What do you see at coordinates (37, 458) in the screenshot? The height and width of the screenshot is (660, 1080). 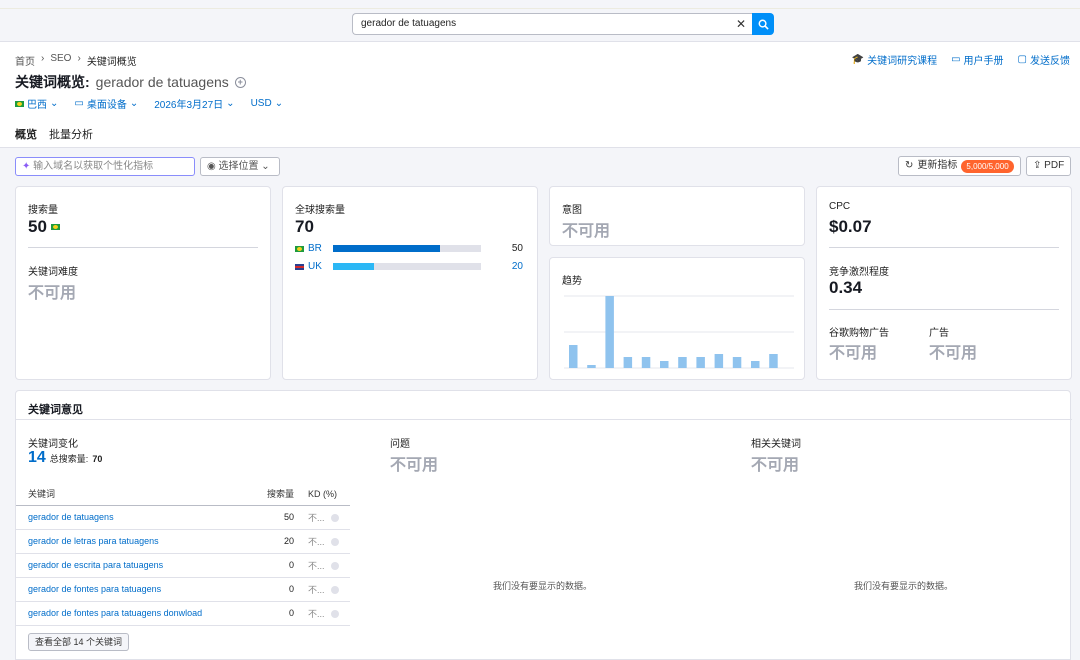 I see `variations-count: 14` at bounding box center [37, 458].